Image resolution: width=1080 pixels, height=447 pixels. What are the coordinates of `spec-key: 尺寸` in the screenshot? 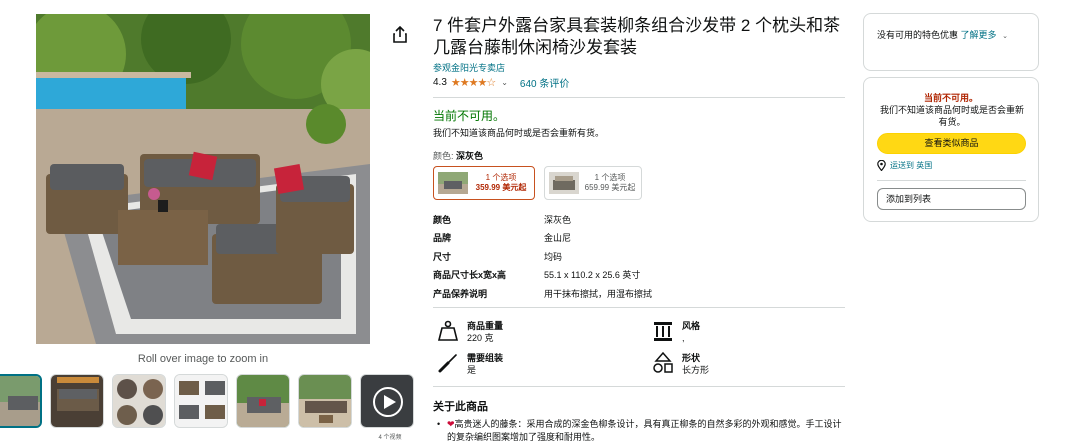 It's located at (442, 256).